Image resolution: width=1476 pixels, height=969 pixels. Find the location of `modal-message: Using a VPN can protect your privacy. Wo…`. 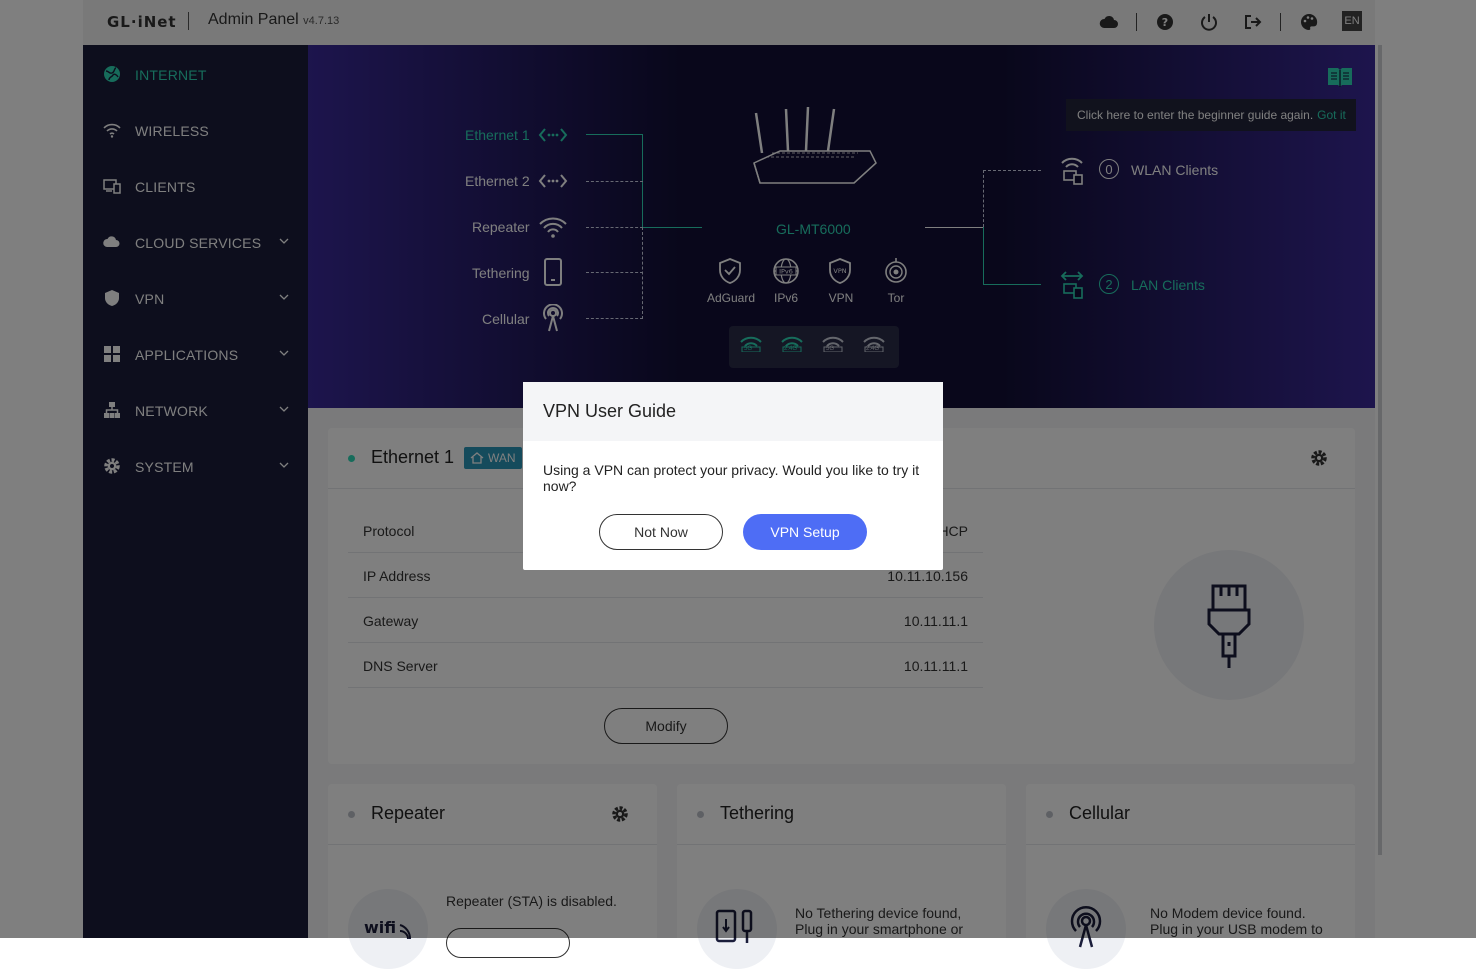

modal-message: Using a VPN can protect your privacy. Wo… is located at coordinates (731, 478).